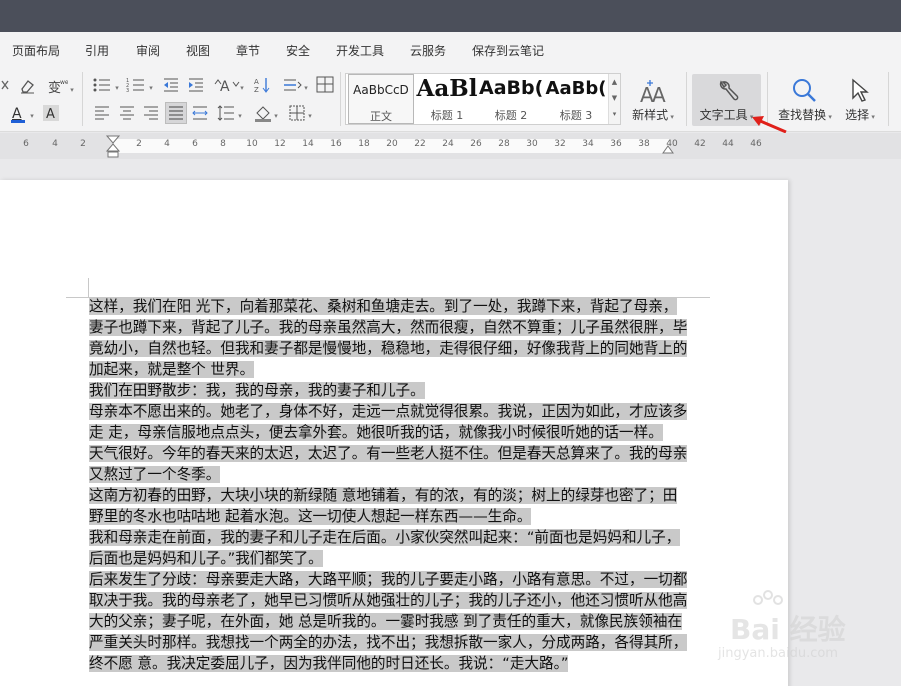 The height and width of the screenshot is (686, 901). What do you see at coordinates (306, 89) in the screenshot?
I see `paragraph-spacing-dropdown-icon: ▾` at bounding box center [306, 89].